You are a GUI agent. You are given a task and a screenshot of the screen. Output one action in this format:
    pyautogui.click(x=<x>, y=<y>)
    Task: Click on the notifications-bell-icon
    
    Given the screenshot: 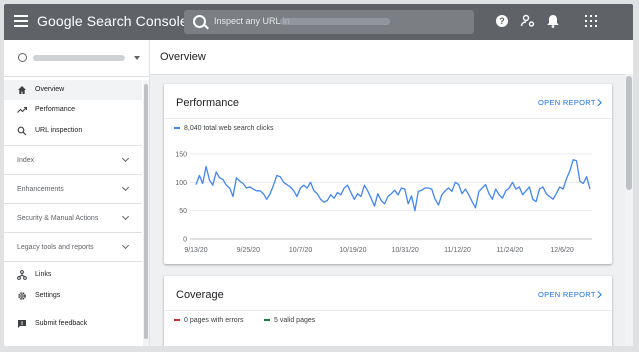 What is the action you would take?
    pyautogui.click(x=553, y=21)
    